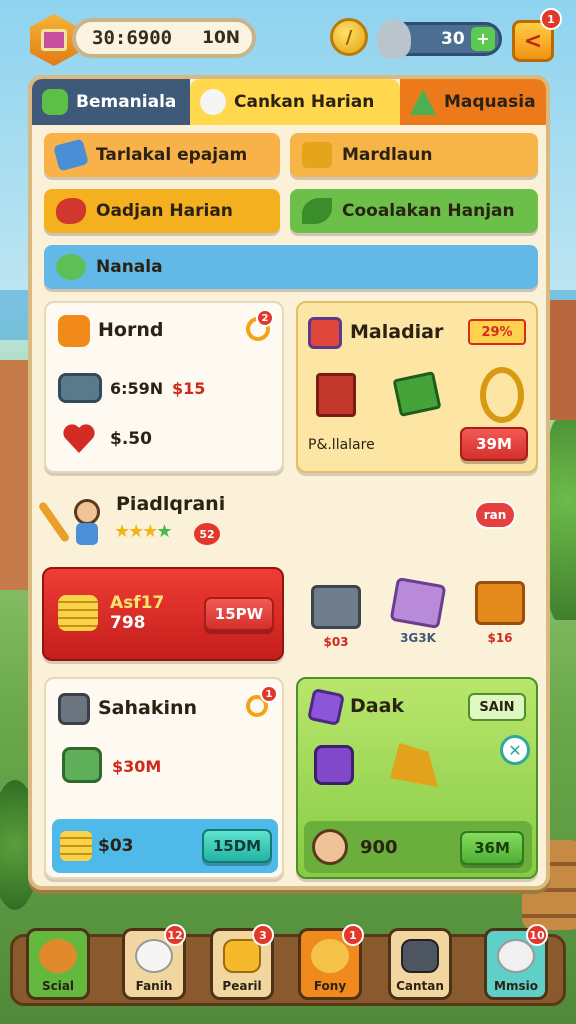  Describe the element at coordinates (317, 155) in the screenshot. I see `crate-icon` at that location.